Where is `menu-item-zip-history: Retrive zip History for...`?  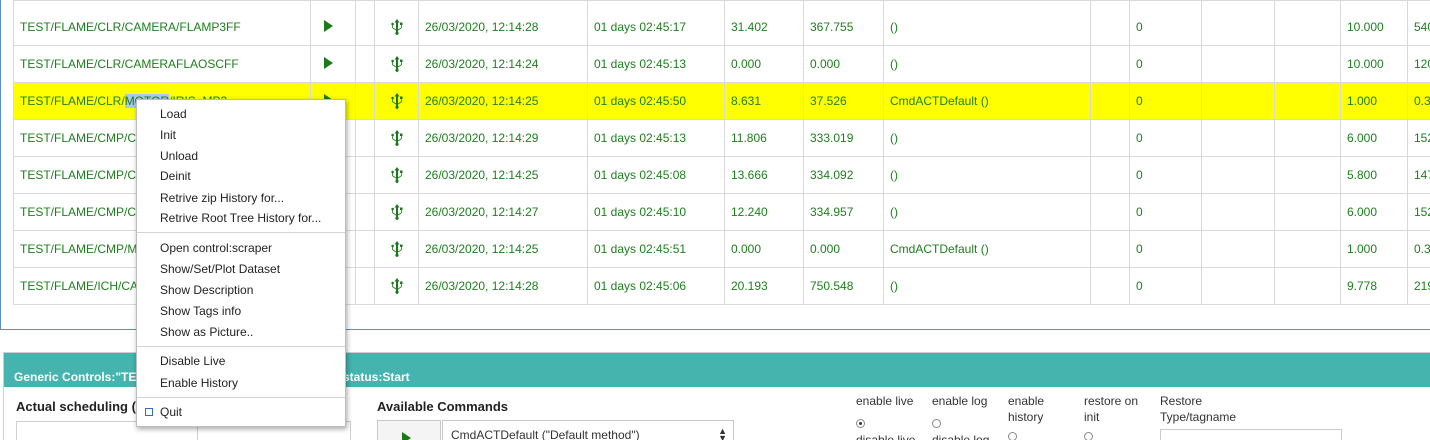
menu-item-zip-history: Retrive zip History for... is located at coordinates (222, 198).